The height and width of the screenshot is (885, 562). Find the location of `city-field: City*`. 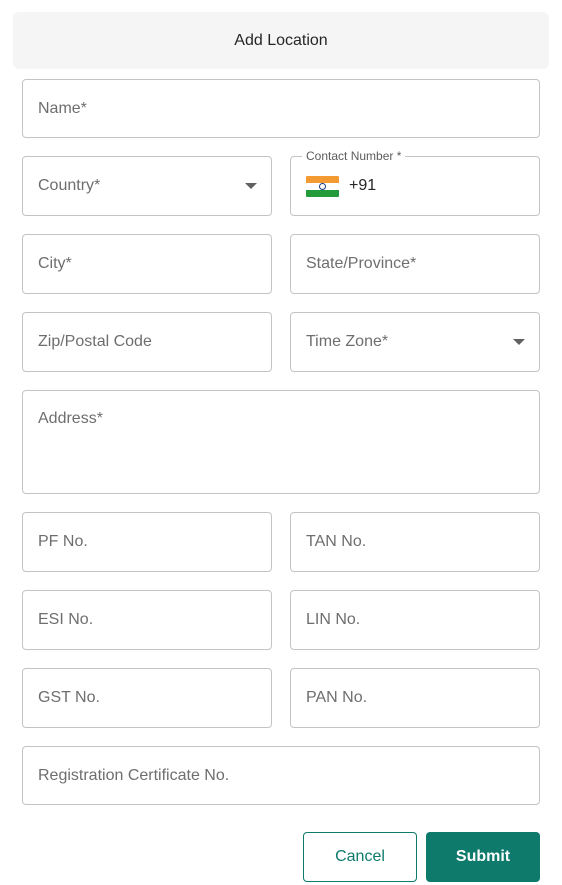

city-field: City* is located at coordinates (147, 264).